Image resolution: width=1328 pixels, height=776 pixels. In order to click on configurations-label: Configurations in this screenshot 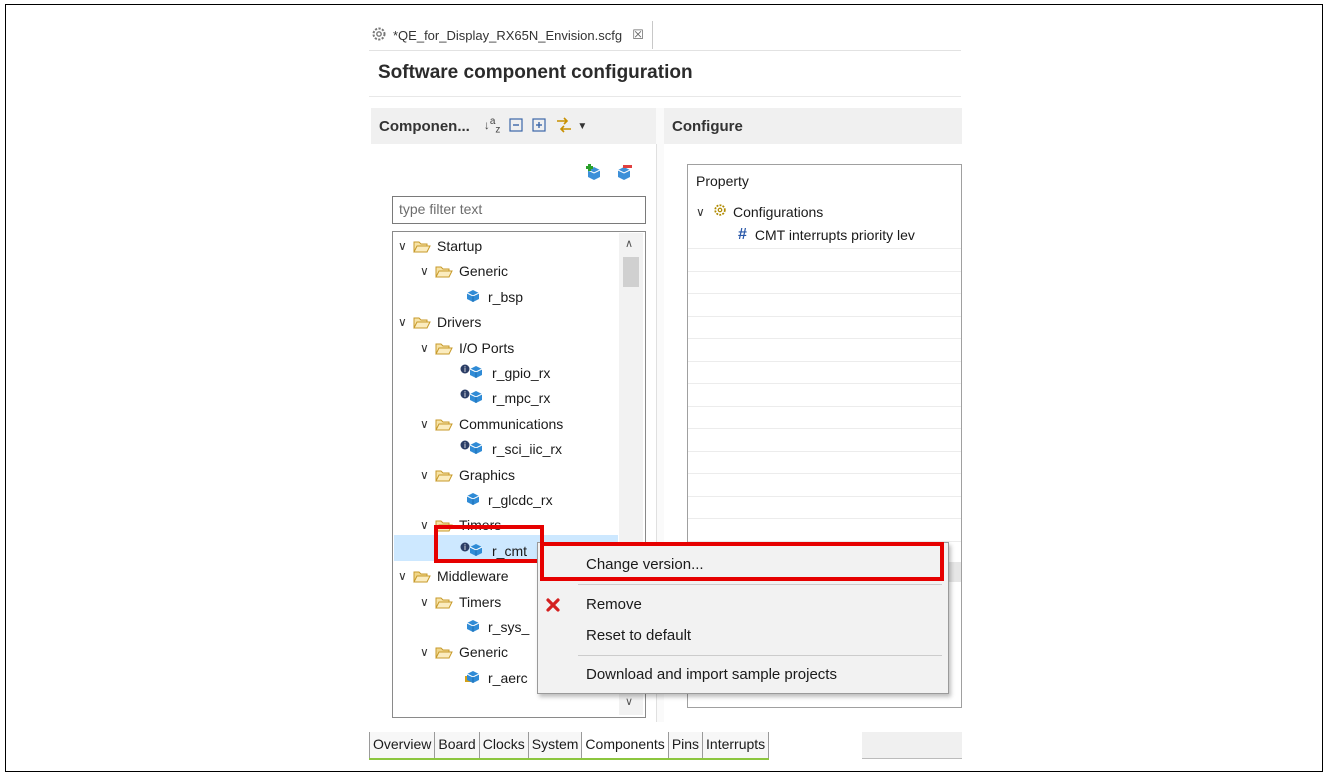, I will do `click(778, 211)`.